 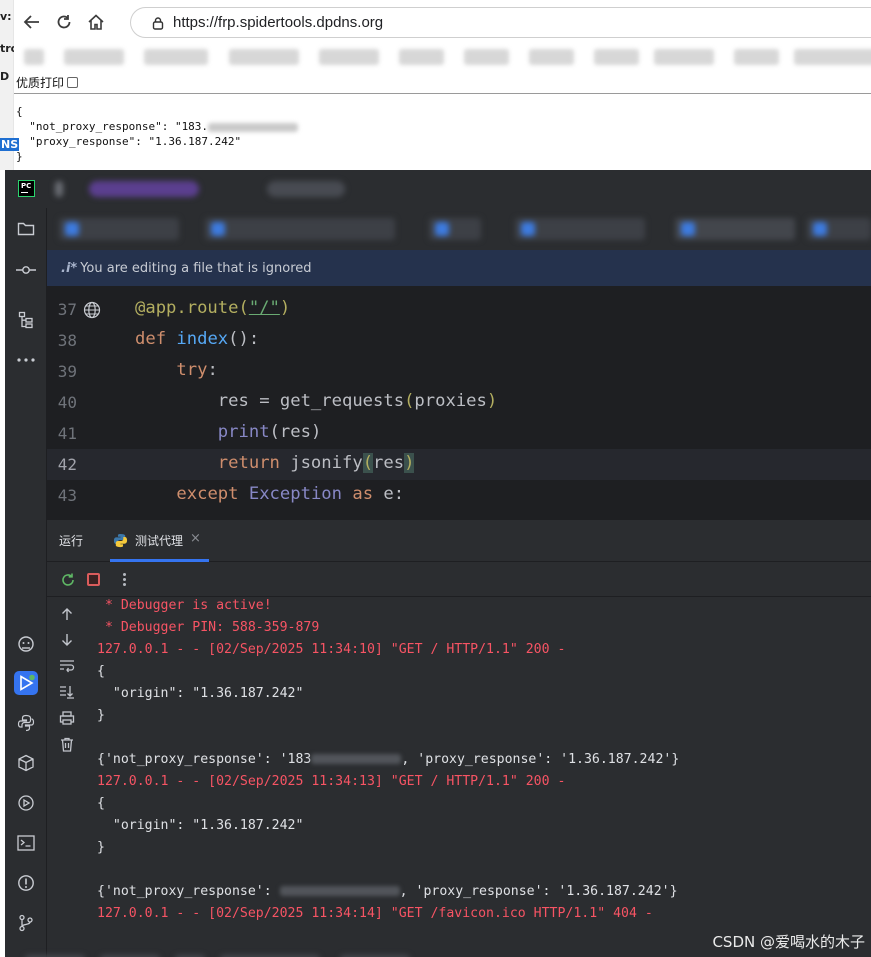 I want to click on rerun-icon, so click(x=68, y=580).